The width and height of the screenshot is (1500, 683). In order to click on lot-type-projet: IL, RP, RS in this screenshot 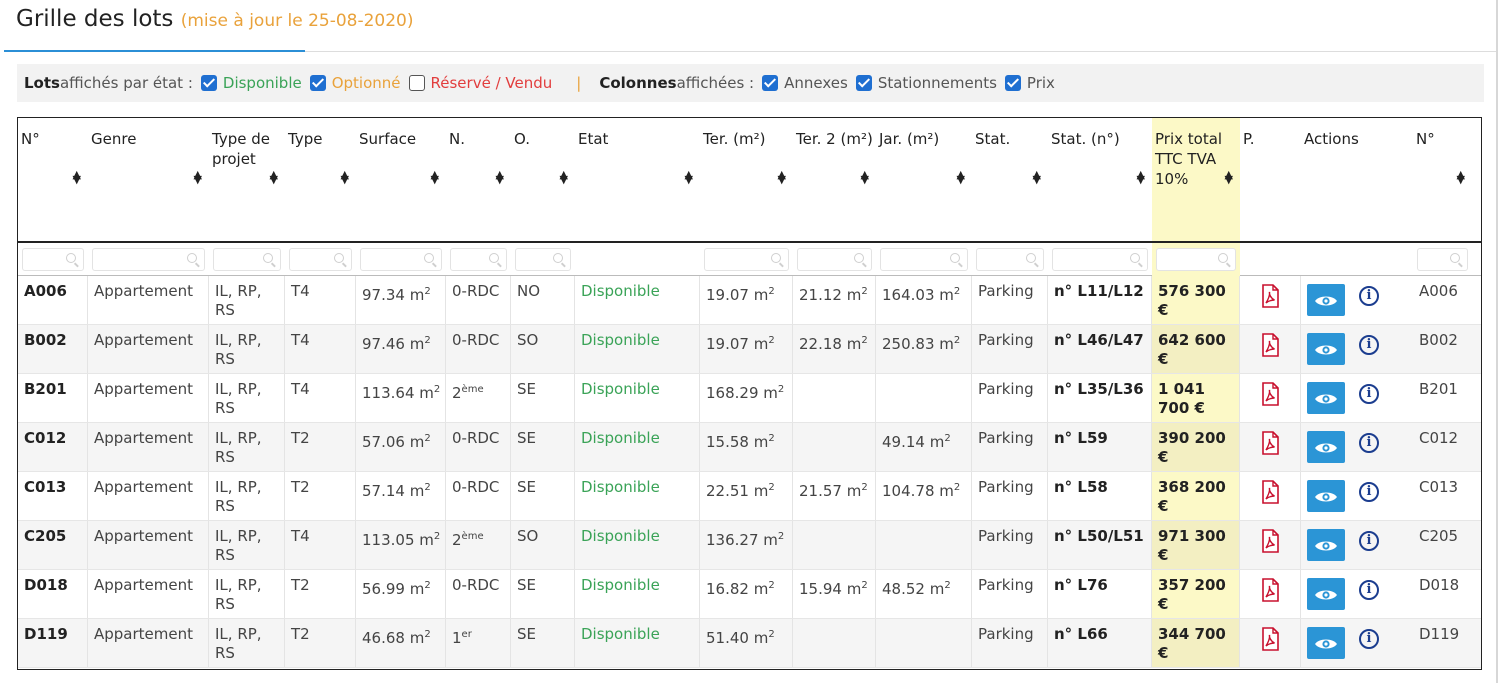, I will do `click(247, 496)`.